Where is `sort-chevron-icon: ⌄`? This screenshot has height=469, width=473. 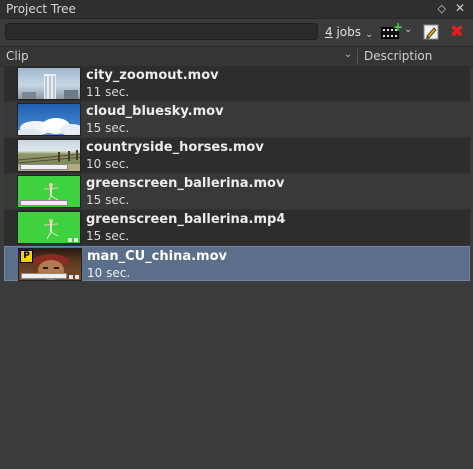
sort-chevron-icon: ⌄ is located at coordinates (348, 54).